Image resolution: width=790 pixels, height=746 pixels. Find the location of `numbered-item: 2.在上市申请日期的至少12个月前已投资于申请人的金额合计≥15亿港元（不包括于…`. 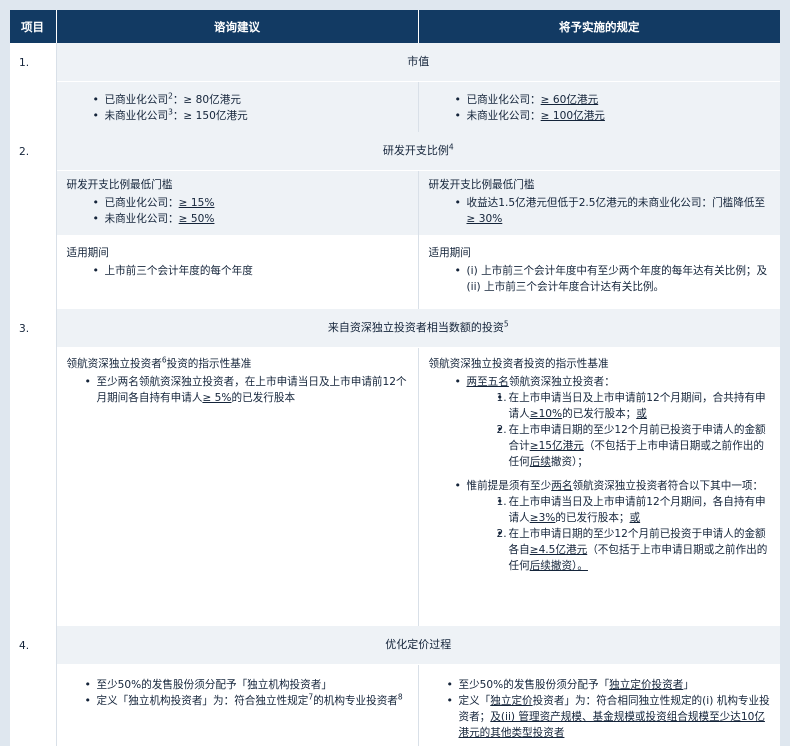

numbered-item: 2.在上市申请日期的至少12个月前已投资于申请人的金额合计≥15亿港元（不包括于… is located at coordinates (634, 446).